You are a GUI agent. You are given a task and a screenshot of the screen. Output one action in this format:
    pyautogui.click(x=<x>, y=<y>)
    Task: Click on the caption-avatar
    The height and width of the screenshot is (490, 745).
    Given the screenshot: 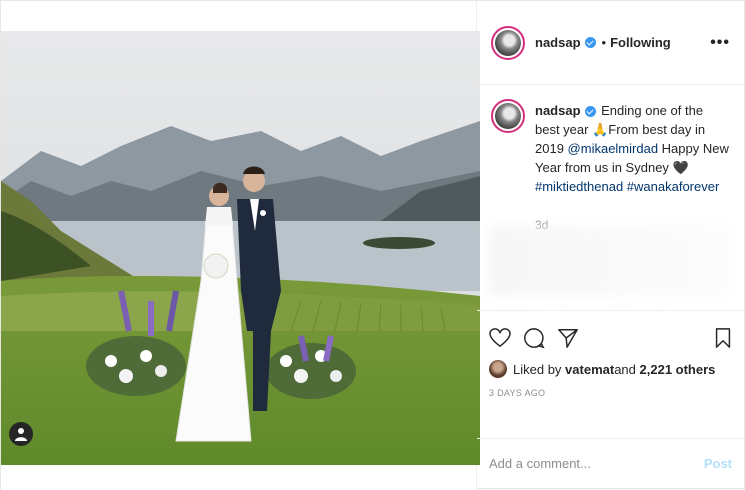 What is the action you would take?
    pyautogui.click(x=508, y=116)
    